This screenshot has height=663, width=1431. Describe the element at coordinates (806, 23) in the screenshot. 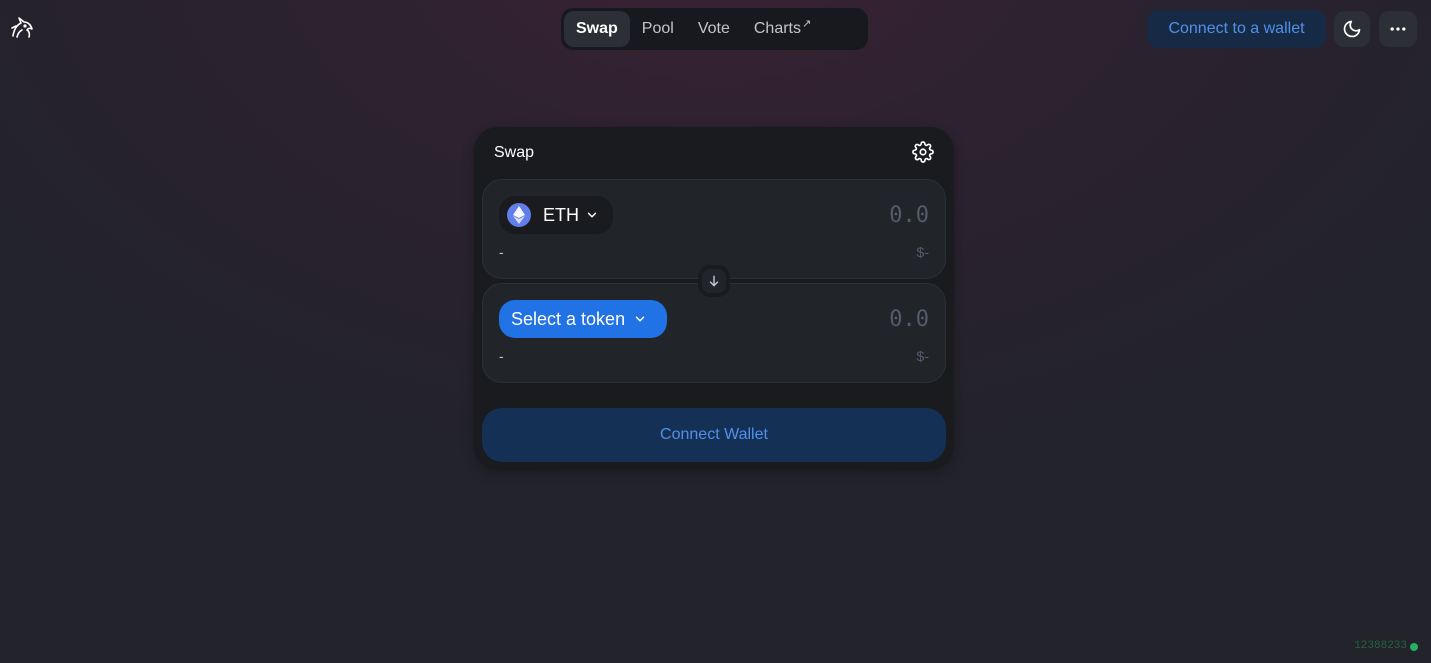

I see `external-link-icon: ↗` at that location.